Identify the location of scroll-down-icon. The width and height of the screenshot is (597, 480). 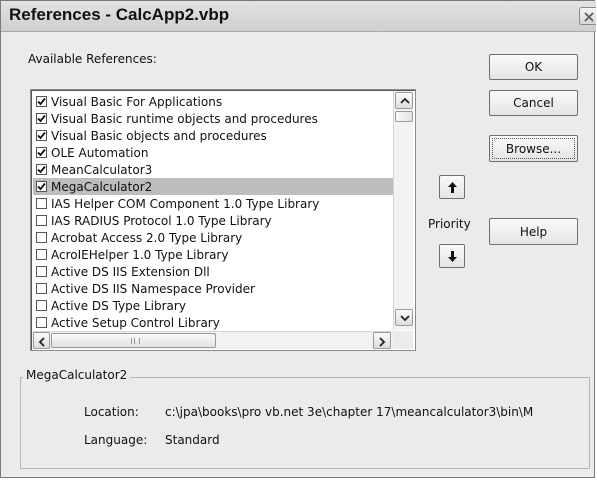
(405, 318).